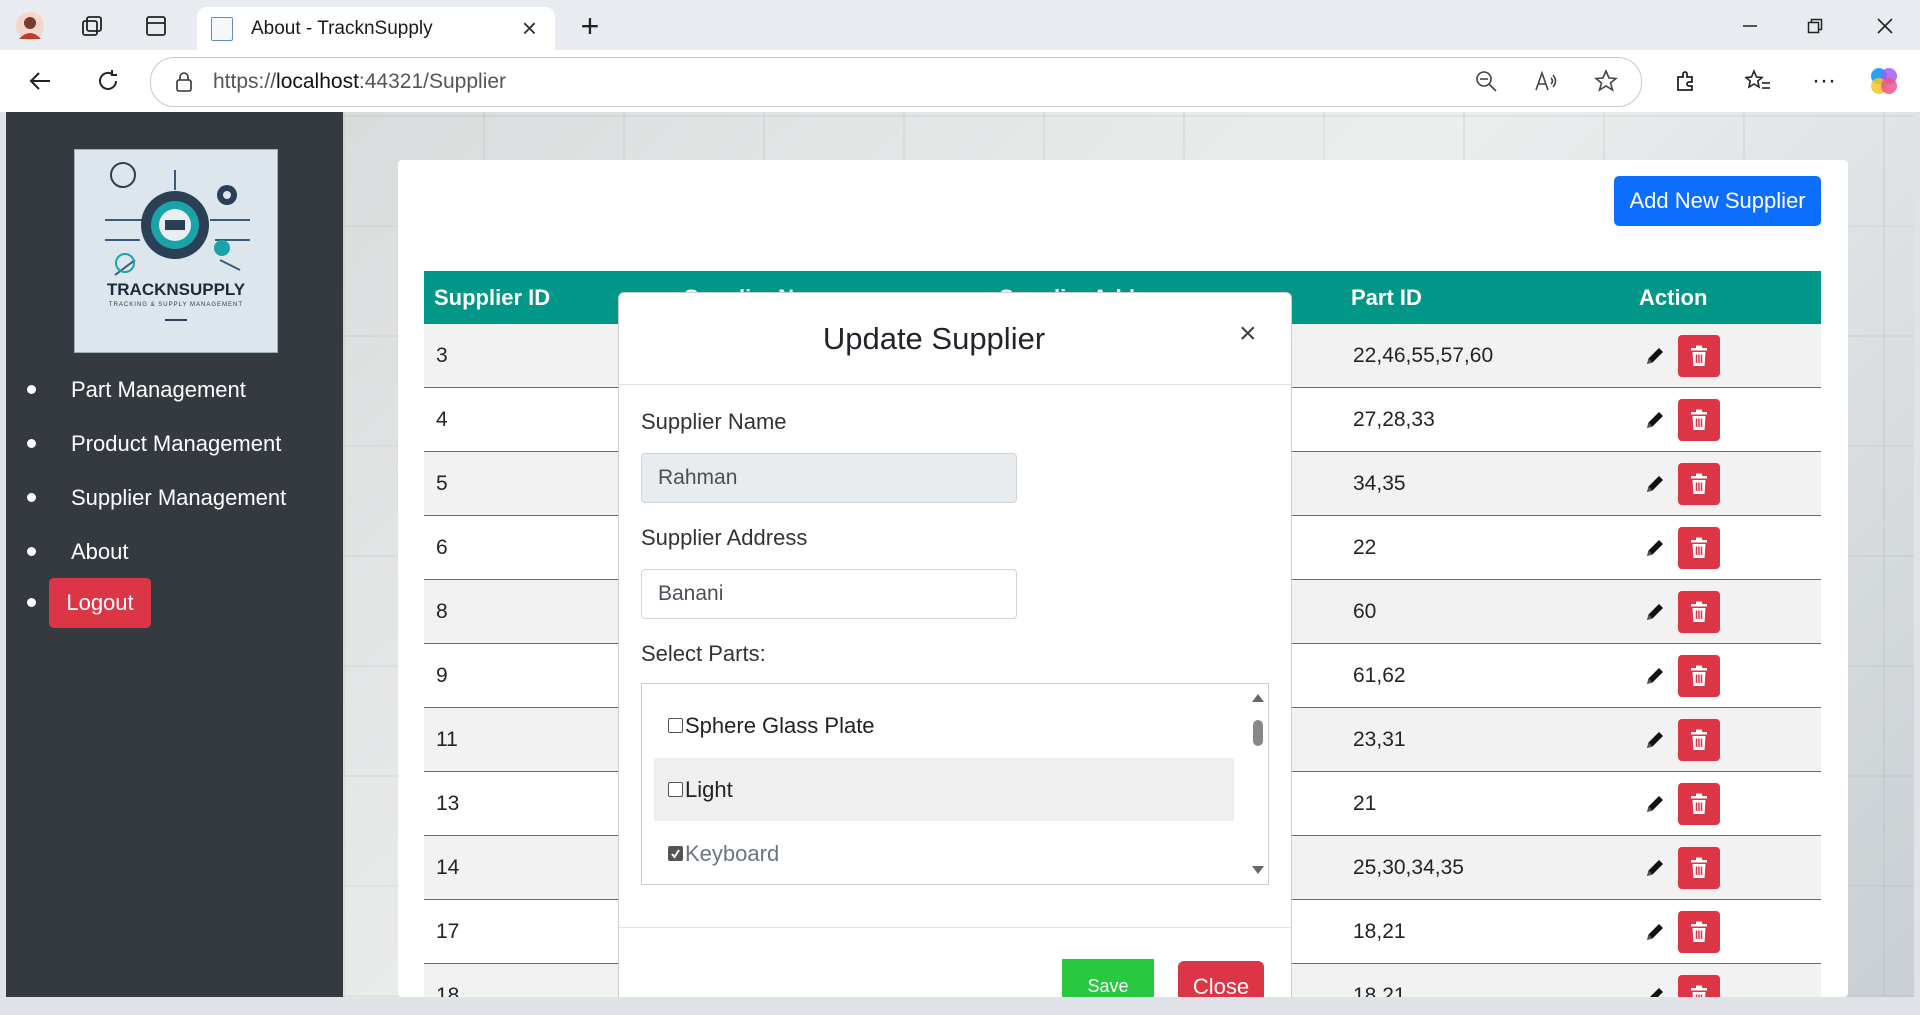 The image size is (1920, 1015). What do you see at coordinates (100, 603) in the screenshot?
I see `logout-button: Logout` at bounding box center [100, 603].